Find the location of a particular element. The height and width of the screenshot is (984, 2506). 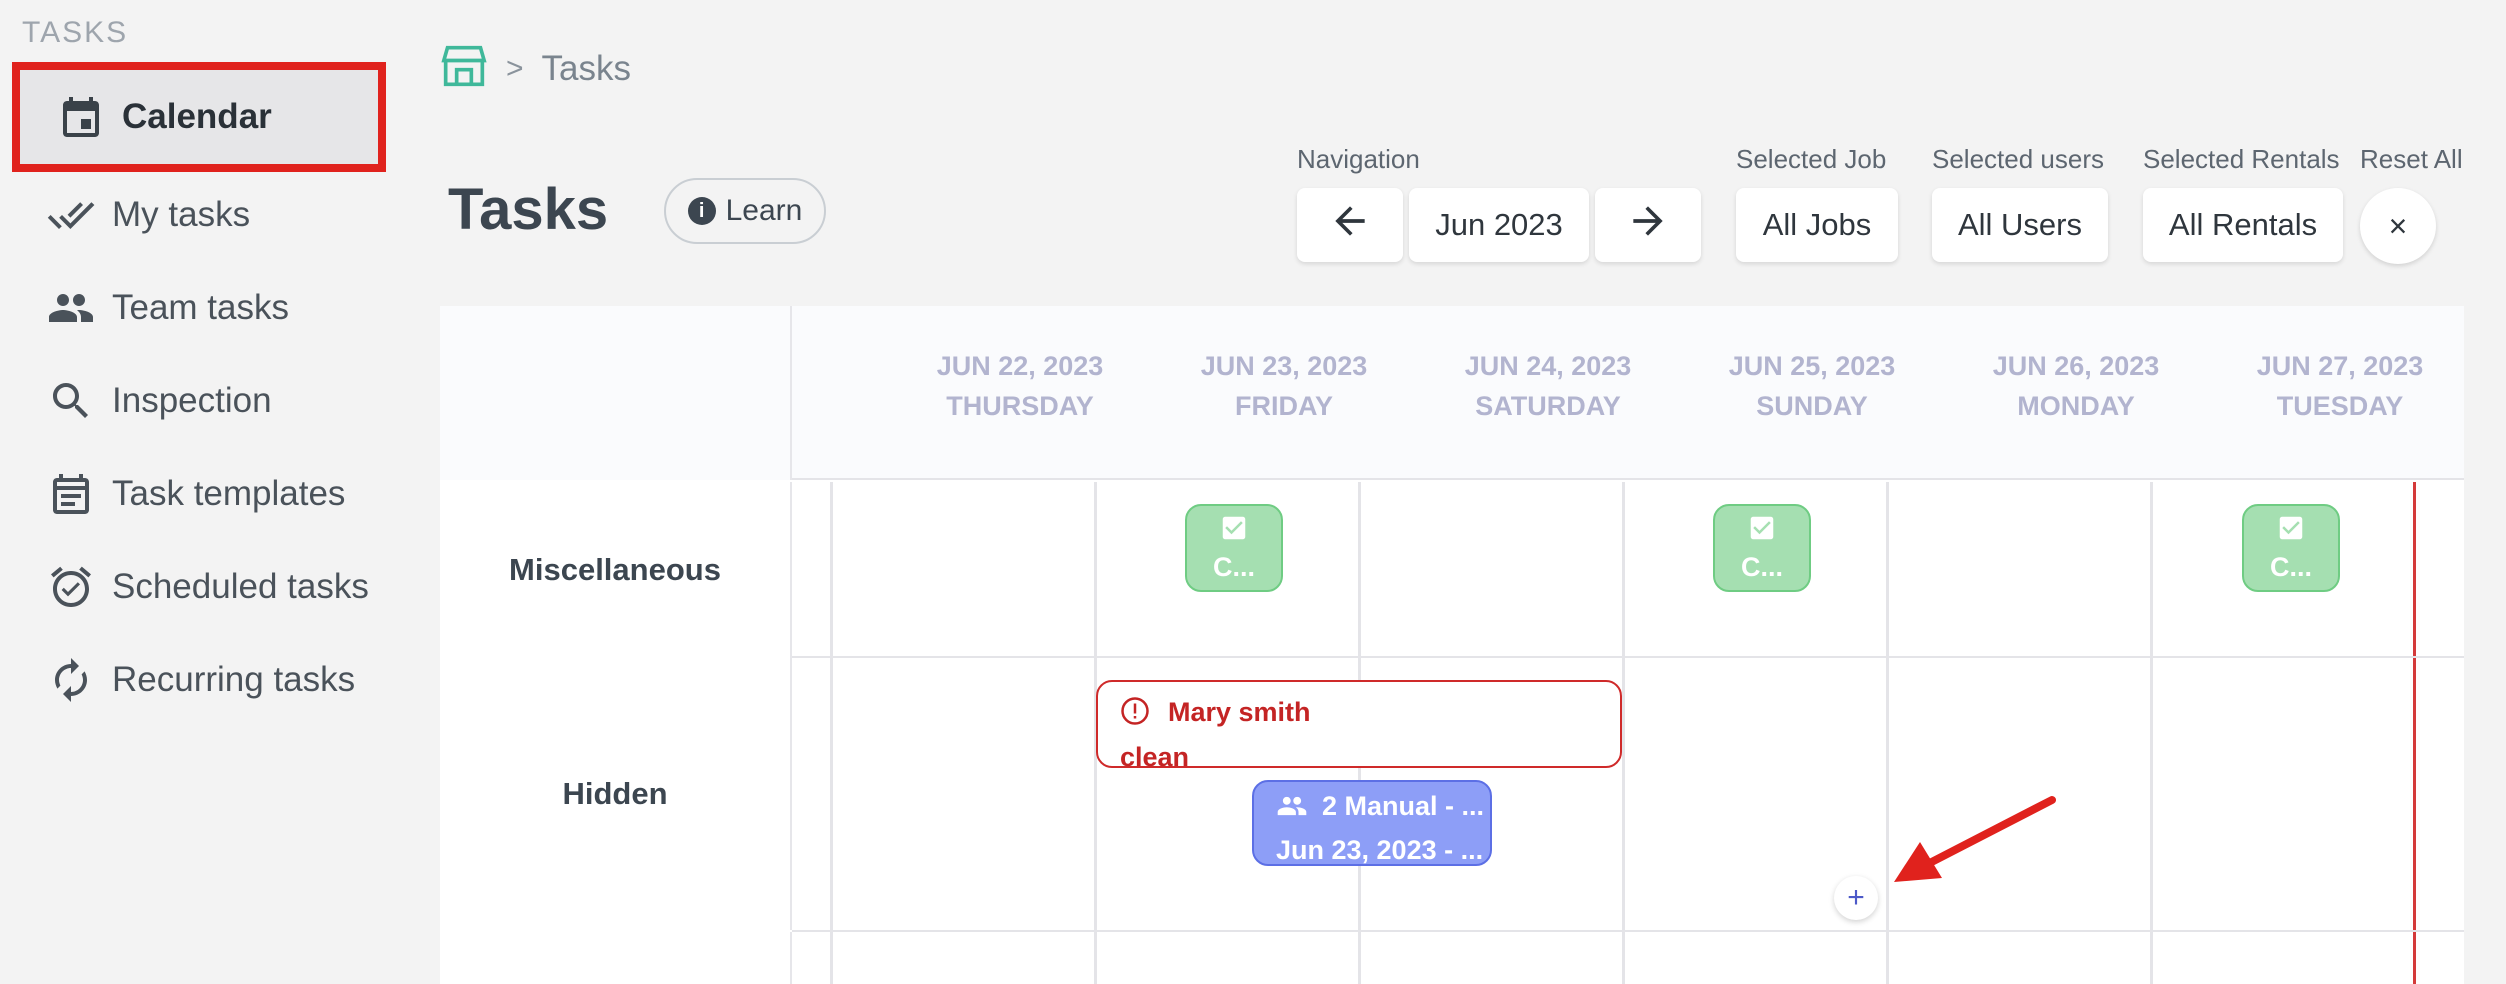

next-month-button is located at coordinates (1648, 225).